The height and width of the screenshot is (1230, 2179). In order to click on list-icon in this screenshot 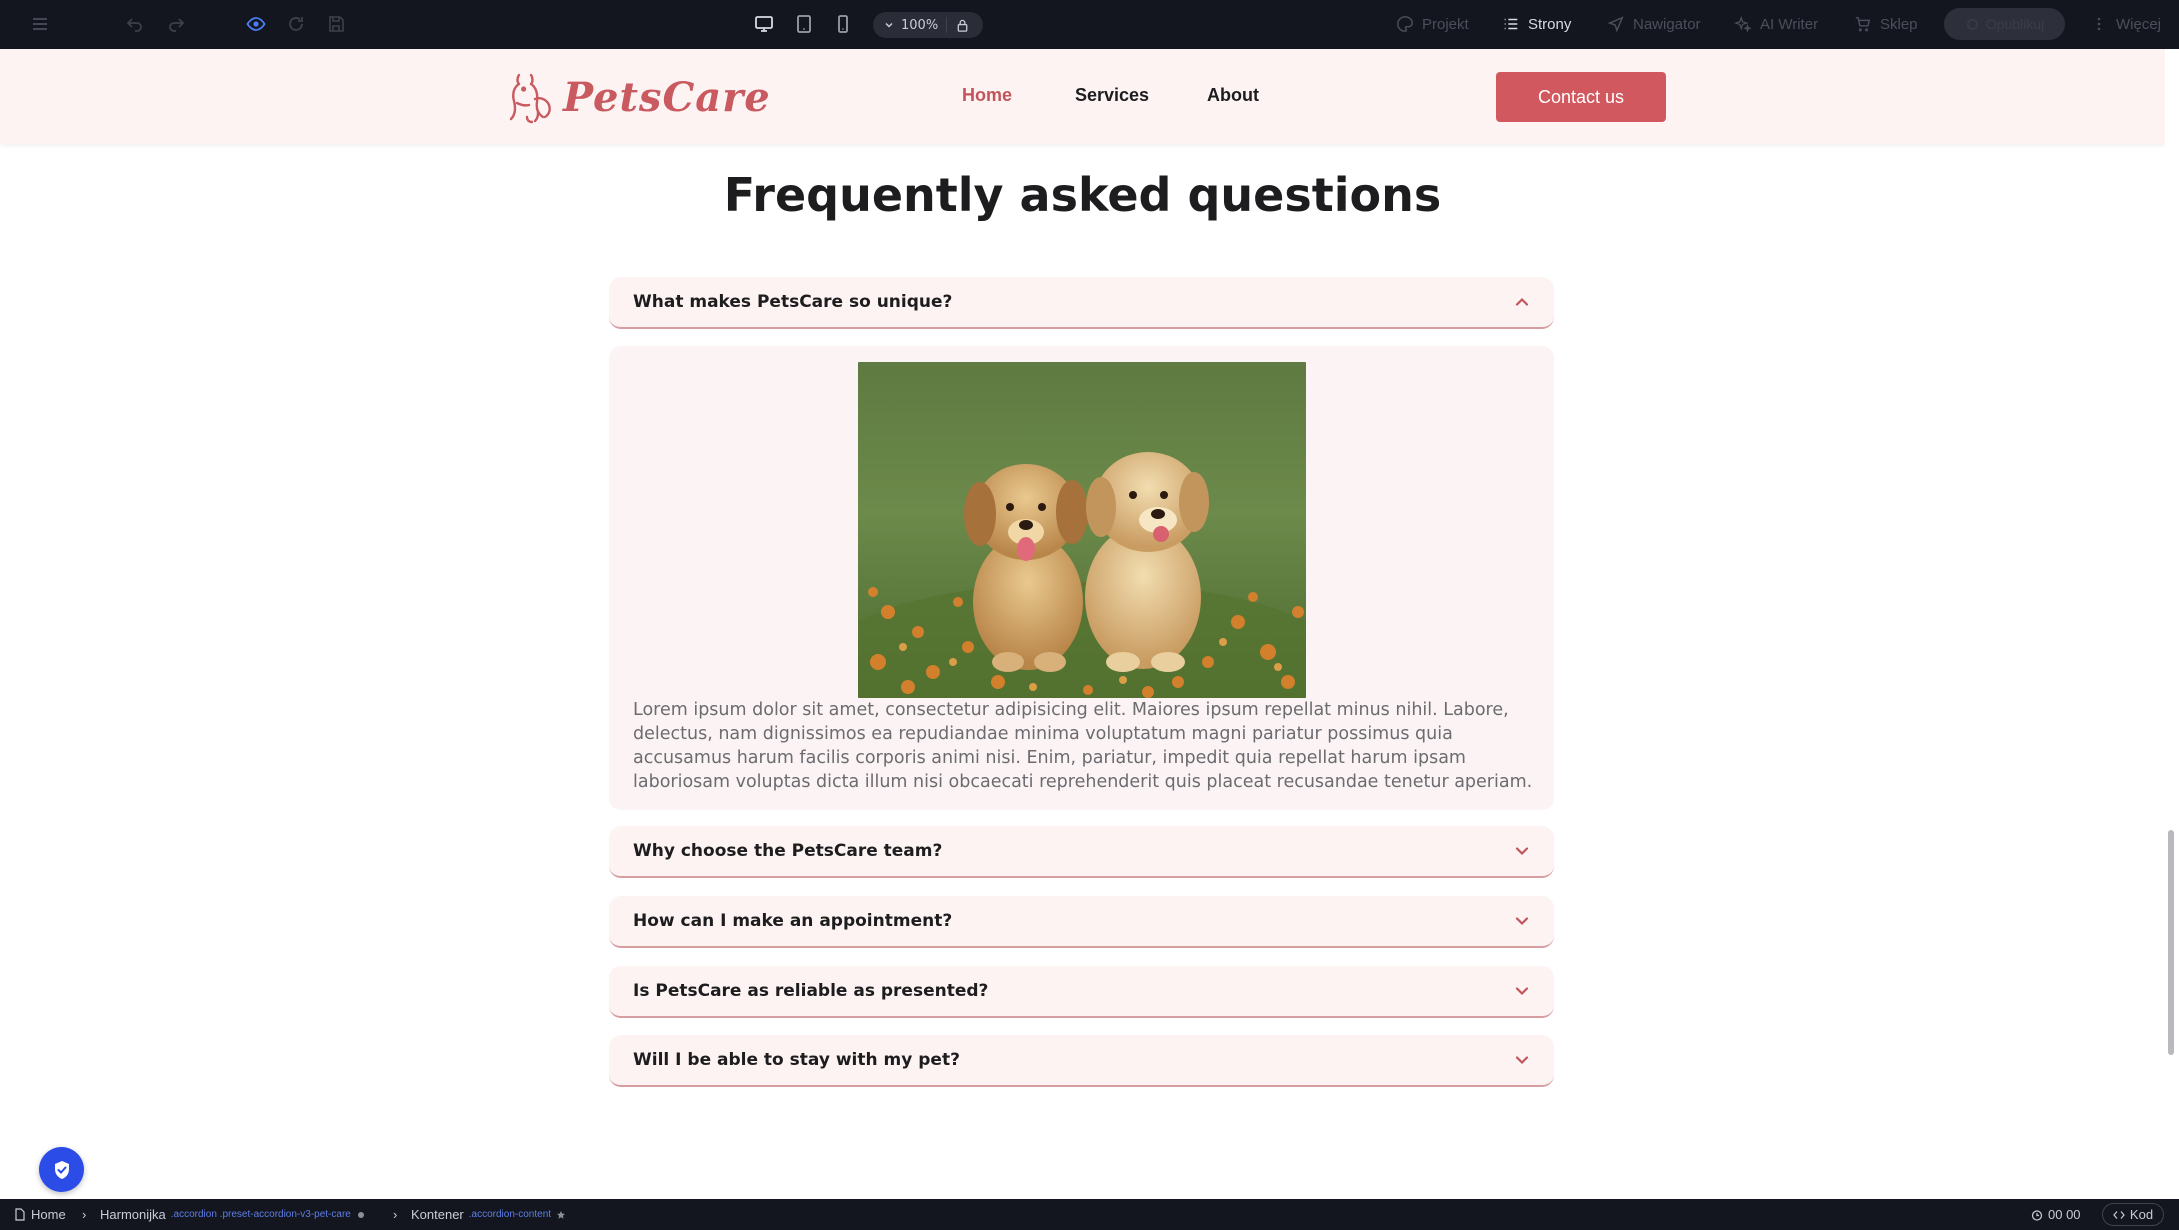, I will do `click(1511, 24)`.